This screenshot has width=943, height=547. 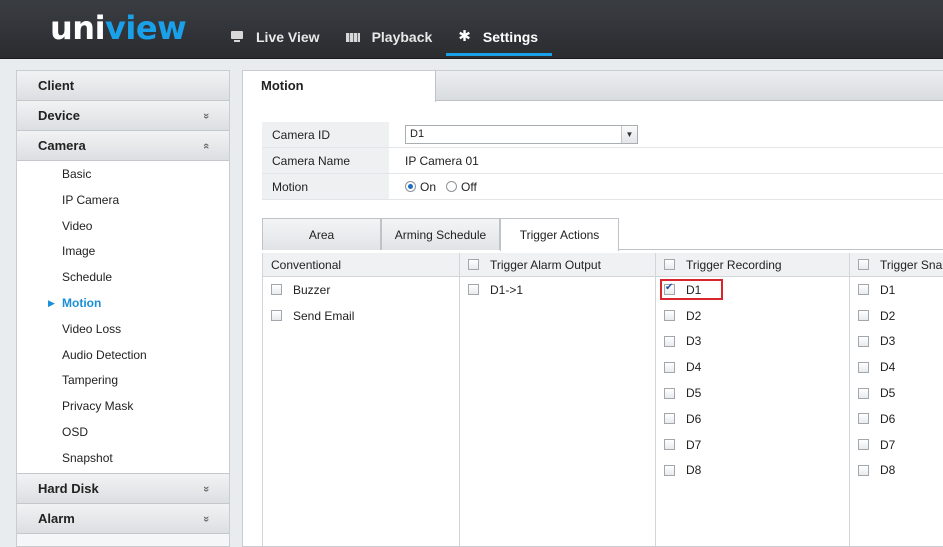 What do you see at coordinates (276, 290) in the screenshot?
I see `buzzer-checkbox` at bounding box center [276, 290].